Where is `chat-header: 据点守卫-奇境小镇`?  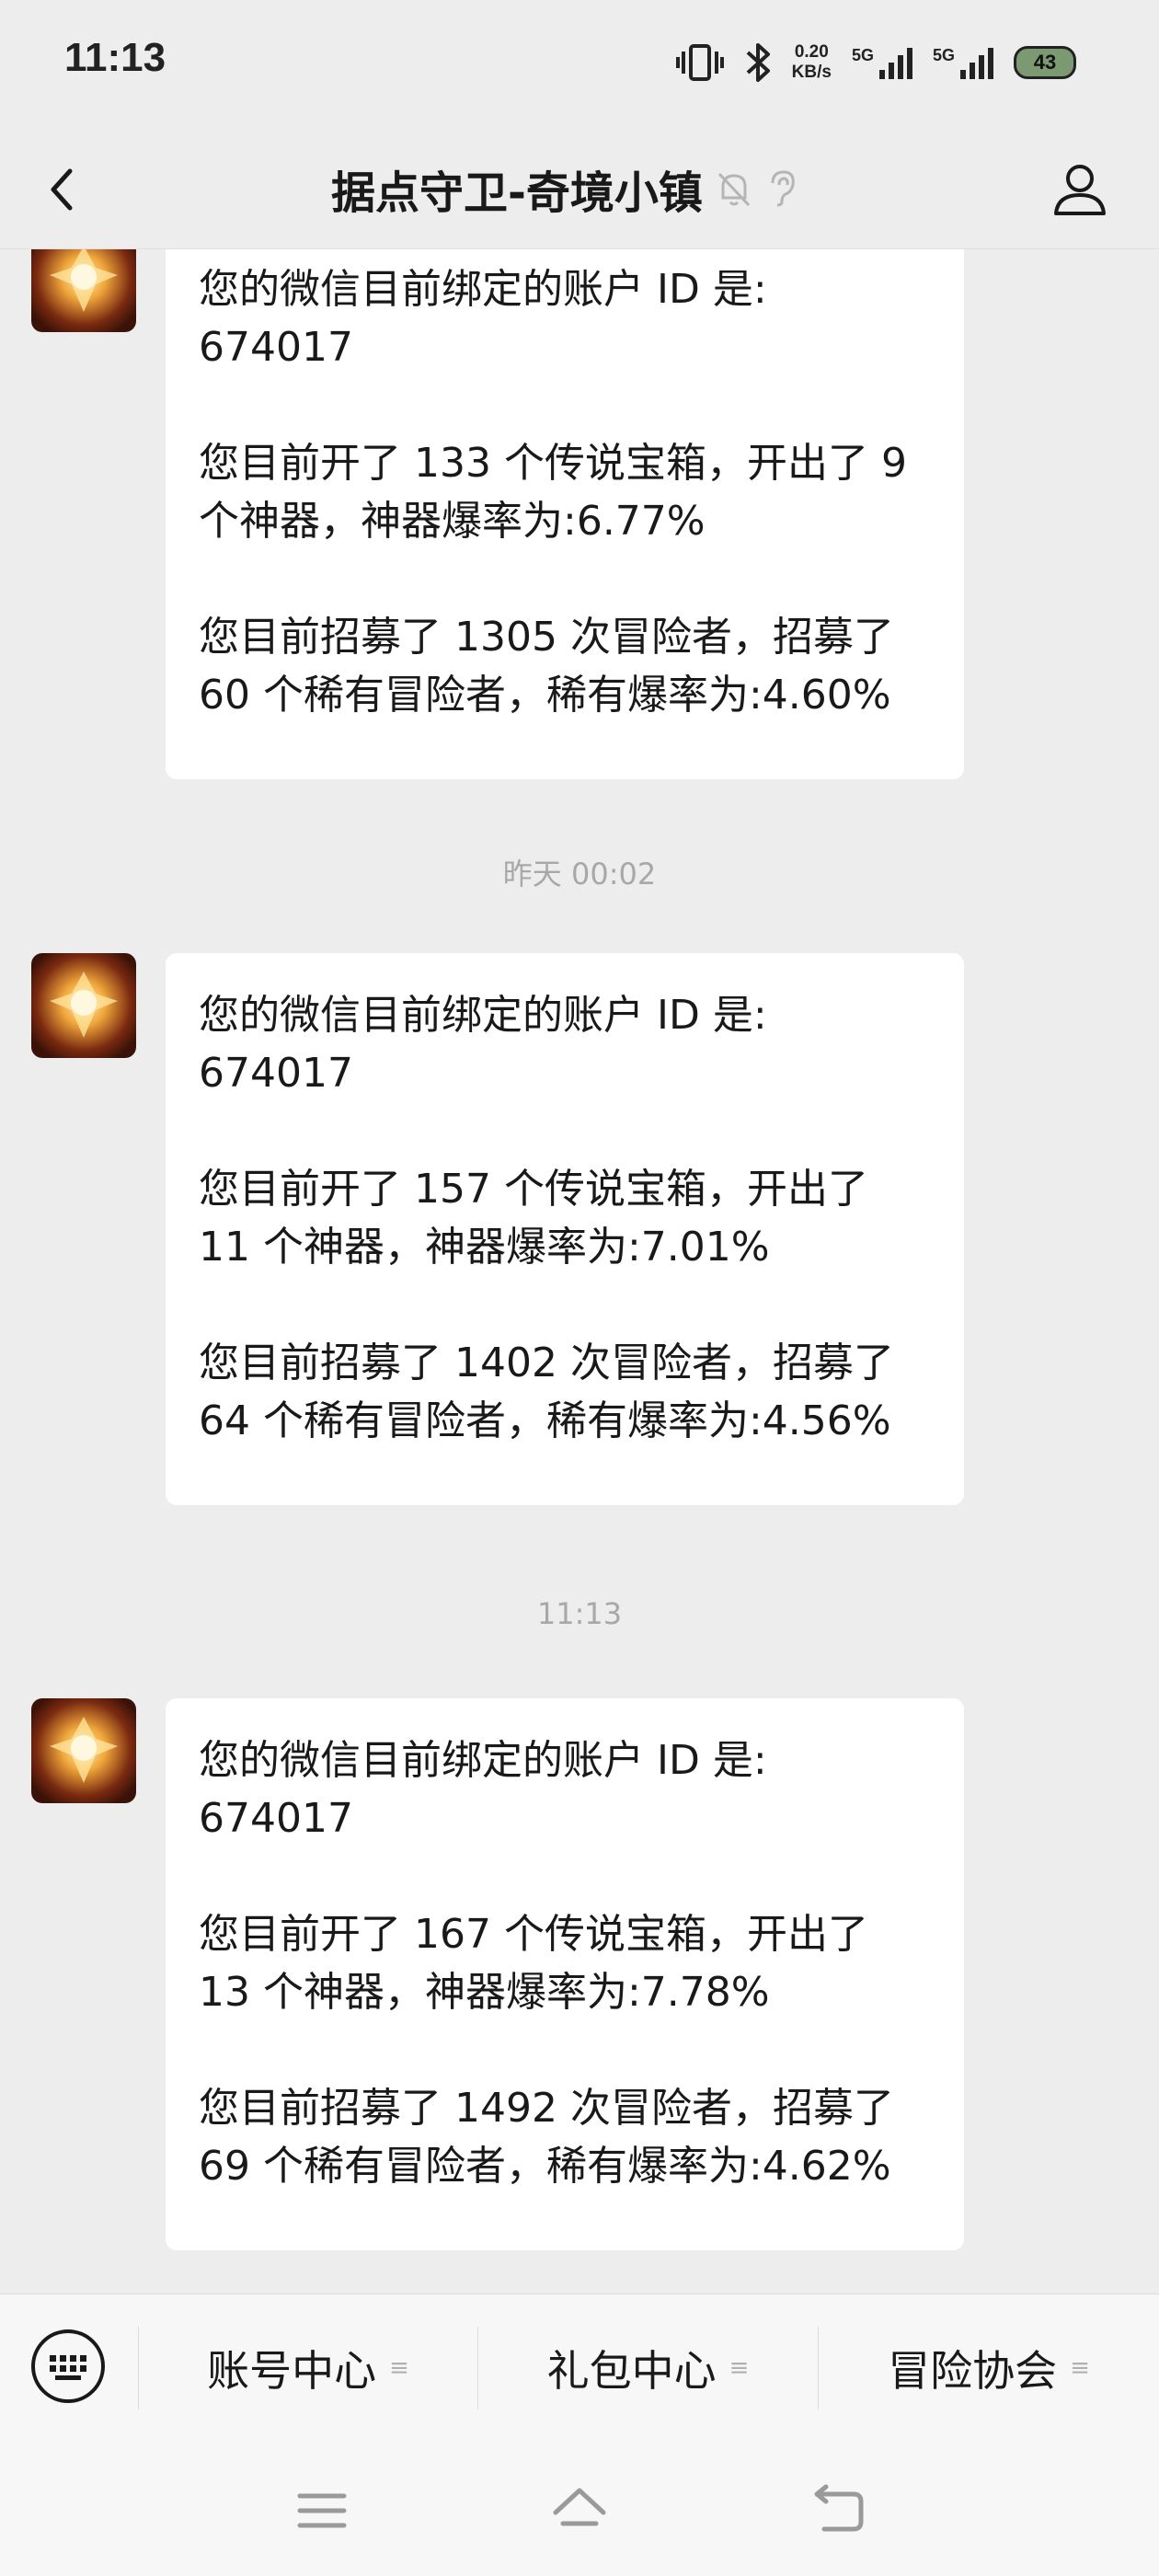 chat-header: 据点守卫-奇境小镇 is located at coordinates (579, 189).